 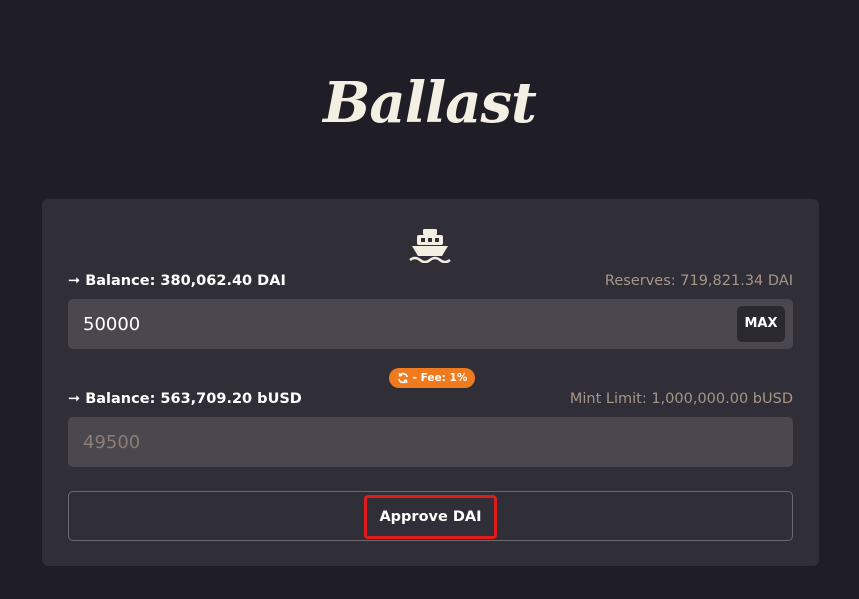 I want to click on ballast-logo: Ballast, so click(x=430, y=103).